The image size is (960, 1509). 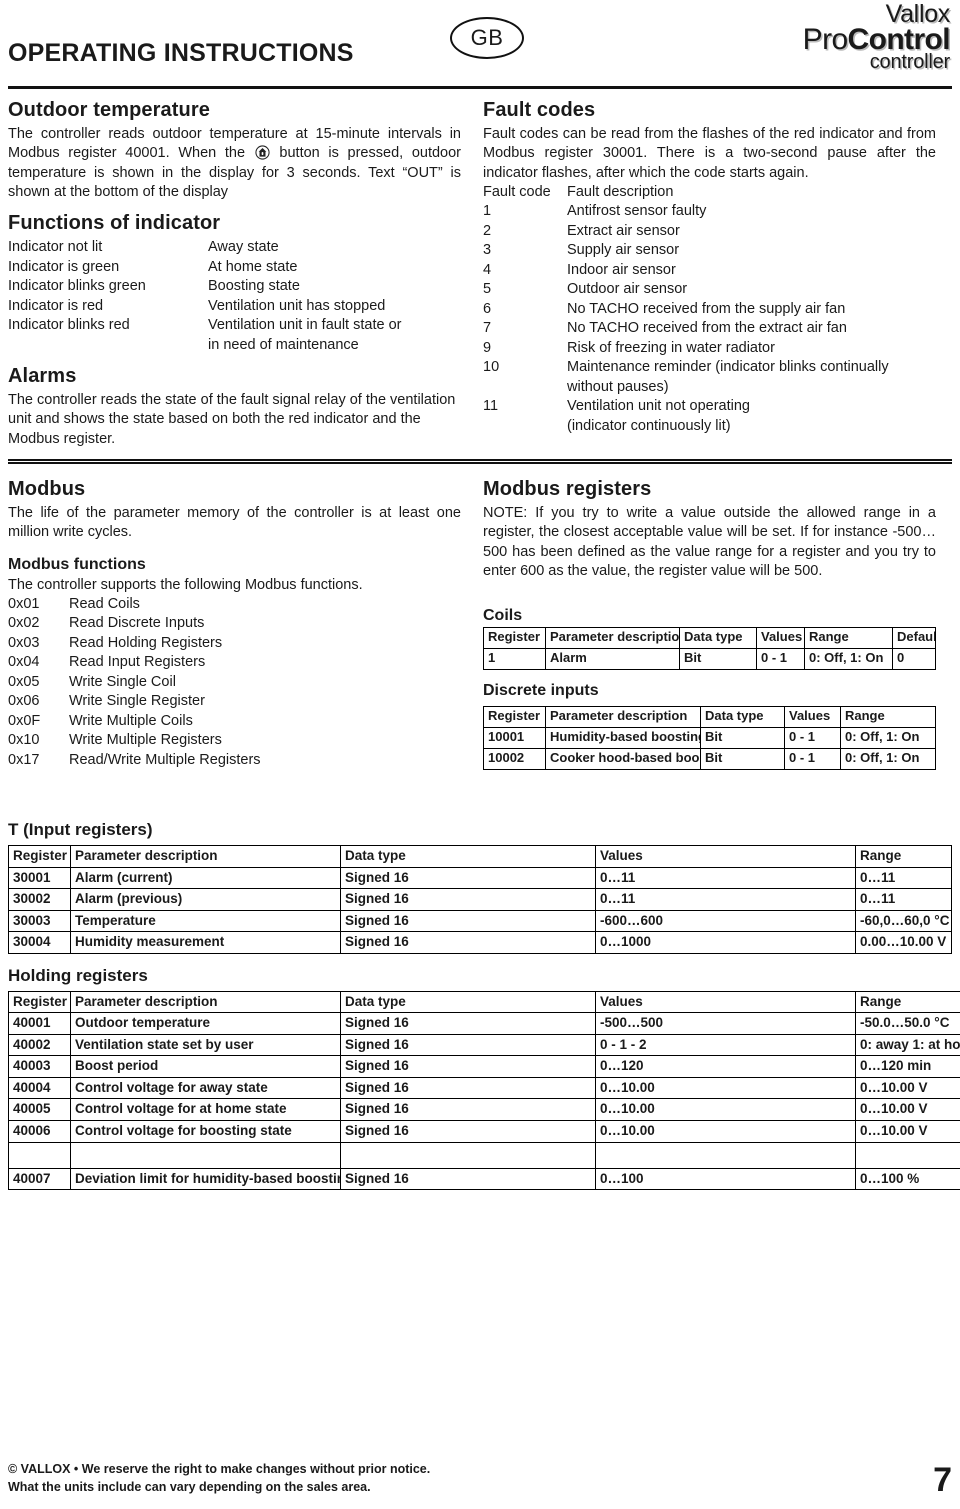 What do you see at coordinates (234, 722) in the screenshot?
I see `list-item: 0x0F Write Multiple Coils` at bounding box center [234, 722].